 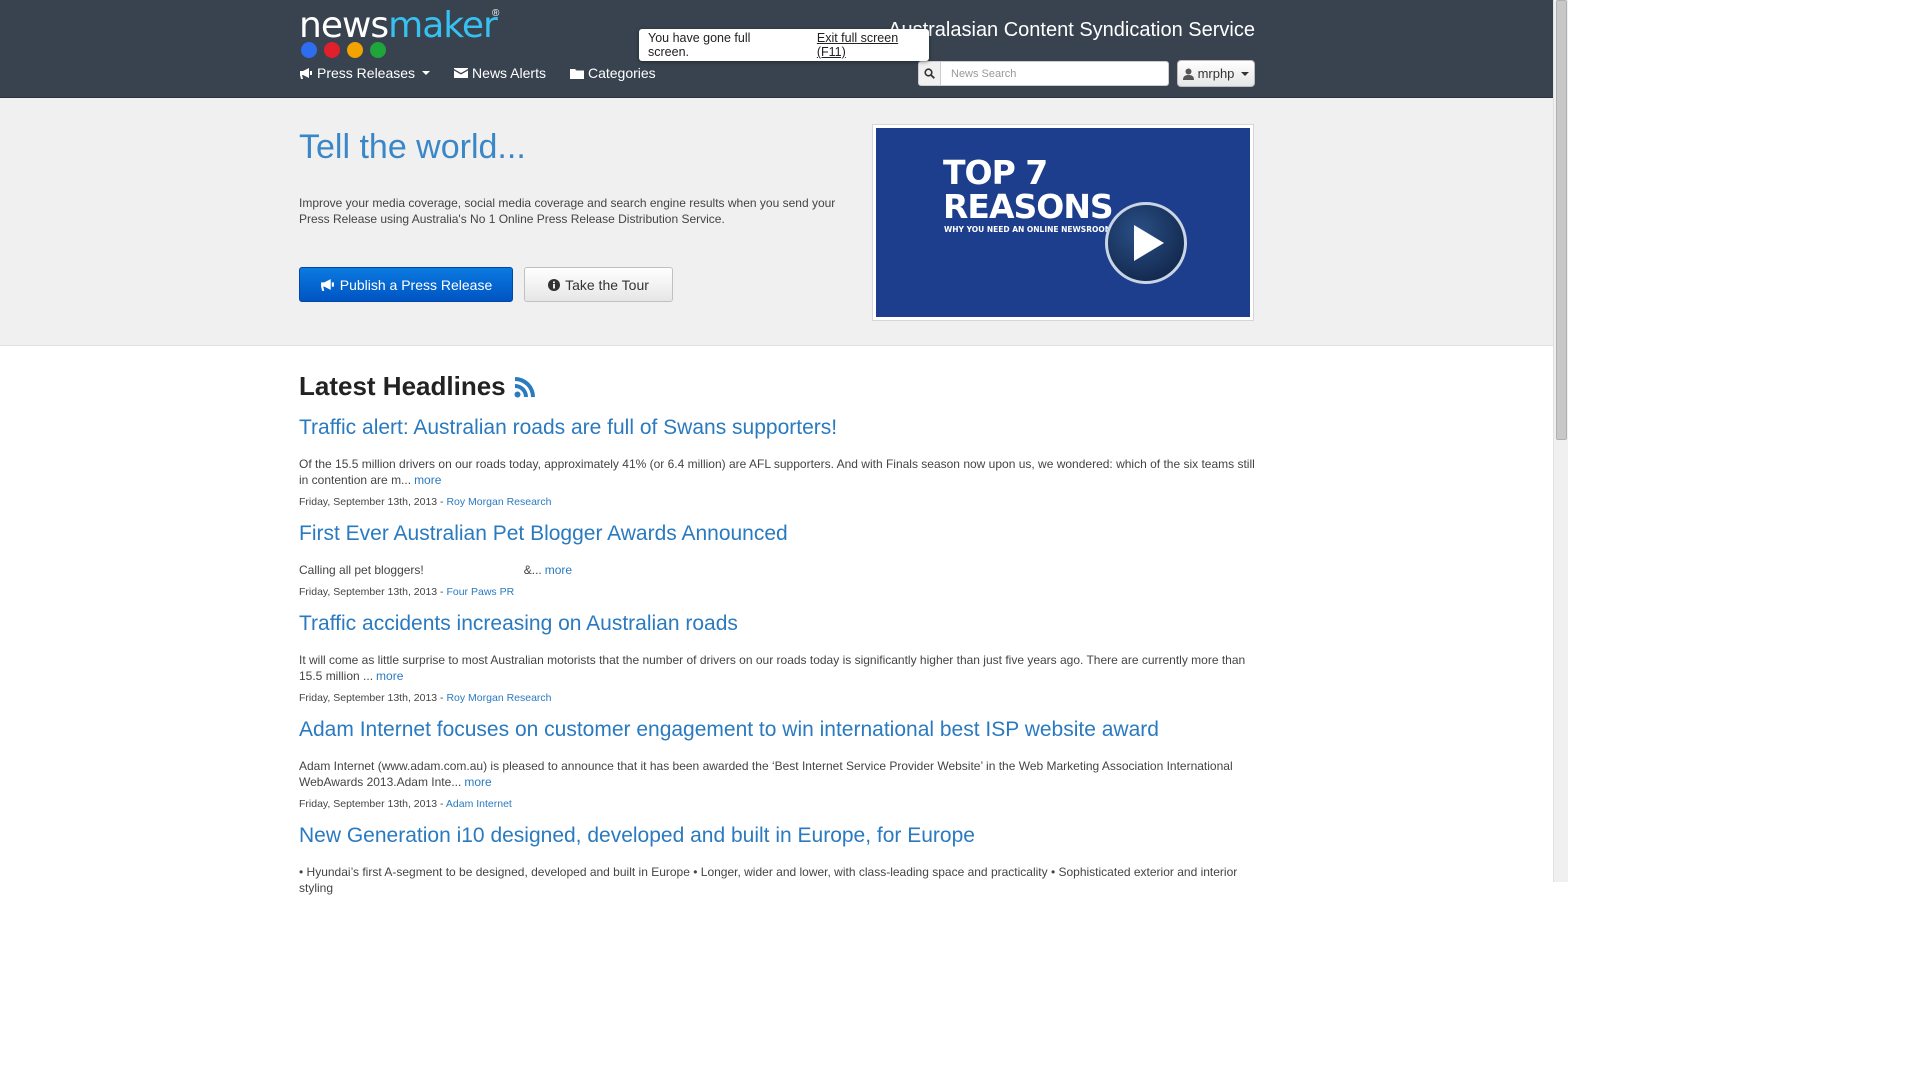 I want to click on search-input, so click(x=1055, y=73).